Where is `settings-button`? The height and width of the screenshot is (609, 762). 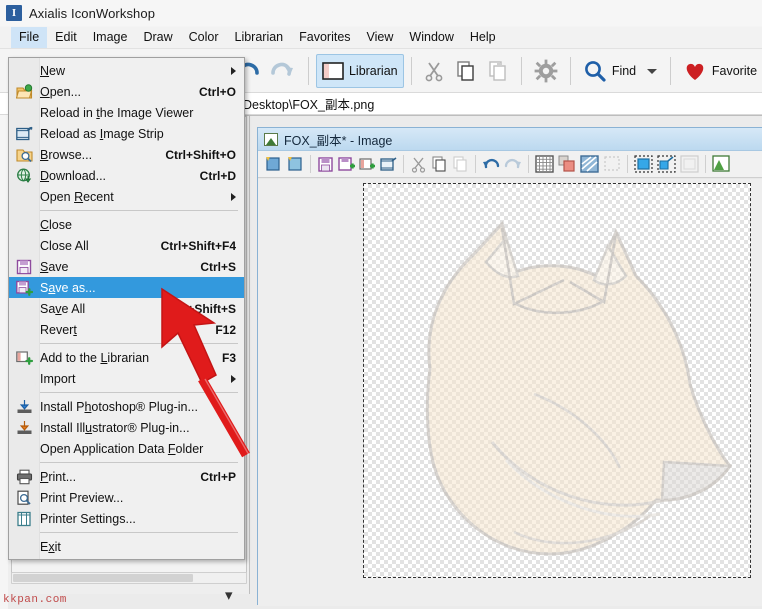 settings-button is located at coordinates (546, 71).